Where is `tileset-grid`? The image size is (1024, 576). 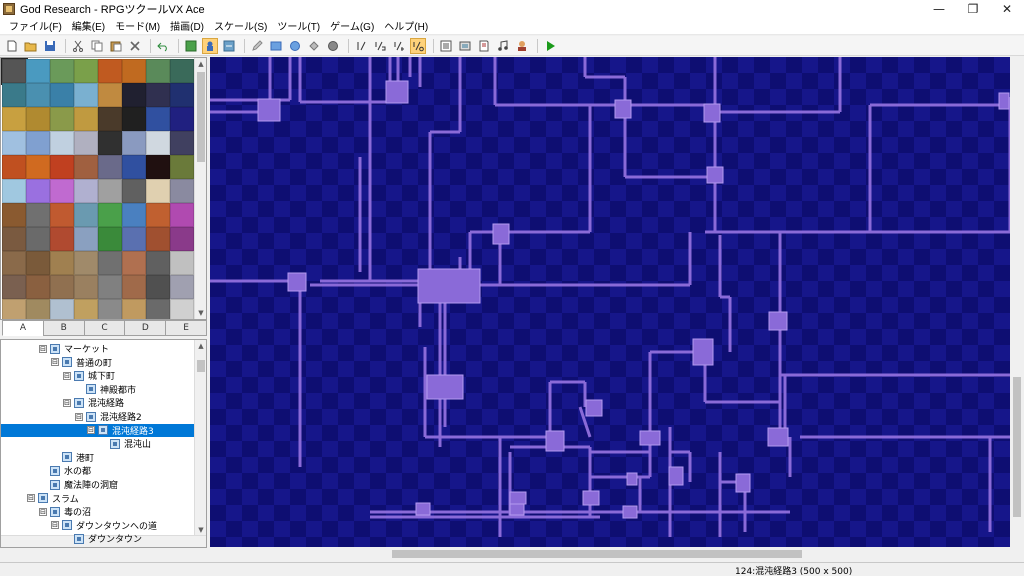
tileset-grid is located at coordinates (97, 188).